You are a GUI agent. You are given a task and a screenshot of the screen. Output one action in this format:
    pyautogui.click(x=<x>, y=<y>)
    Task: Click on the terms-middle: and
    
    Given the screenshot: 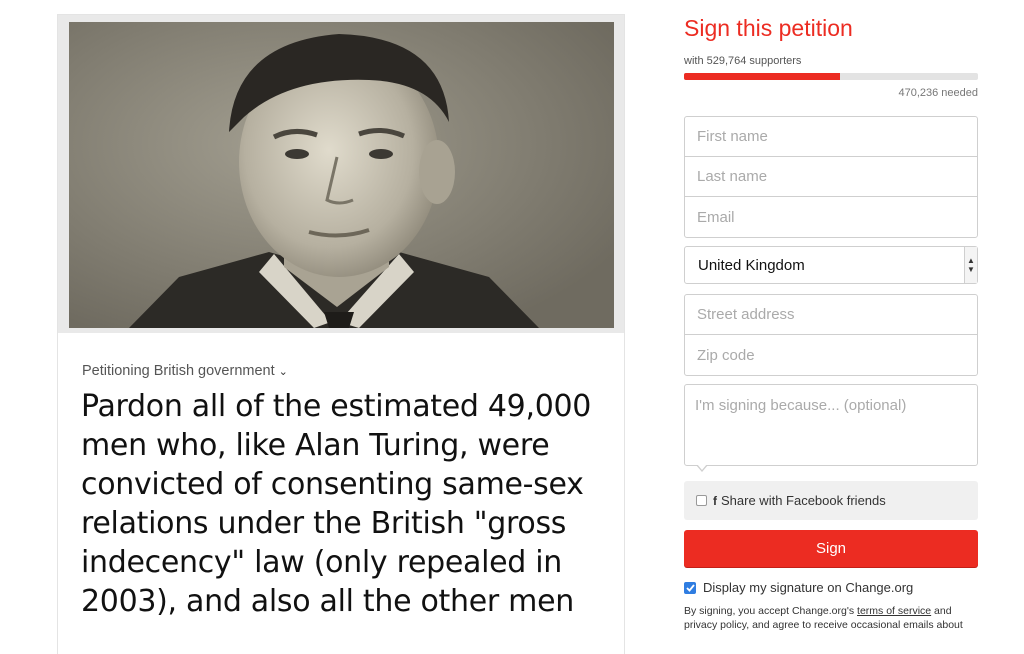 What is the action you would take?
    pyautogui.click(x=941, y=611)
    